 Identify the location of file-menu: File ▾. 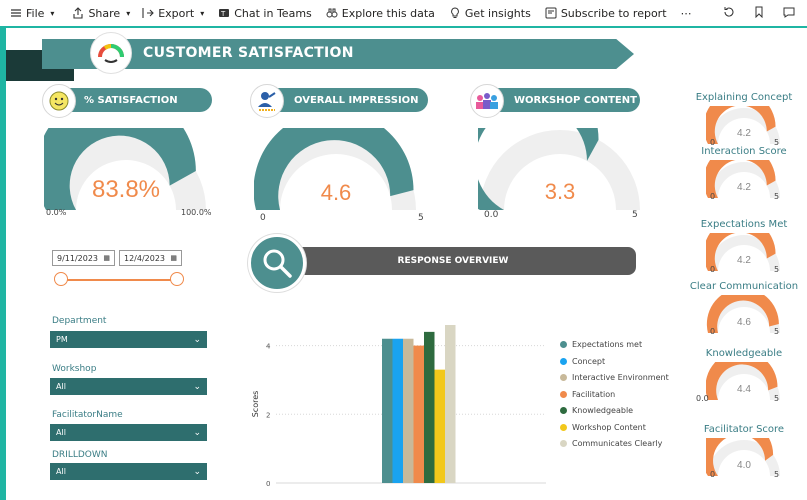
(32, 13).